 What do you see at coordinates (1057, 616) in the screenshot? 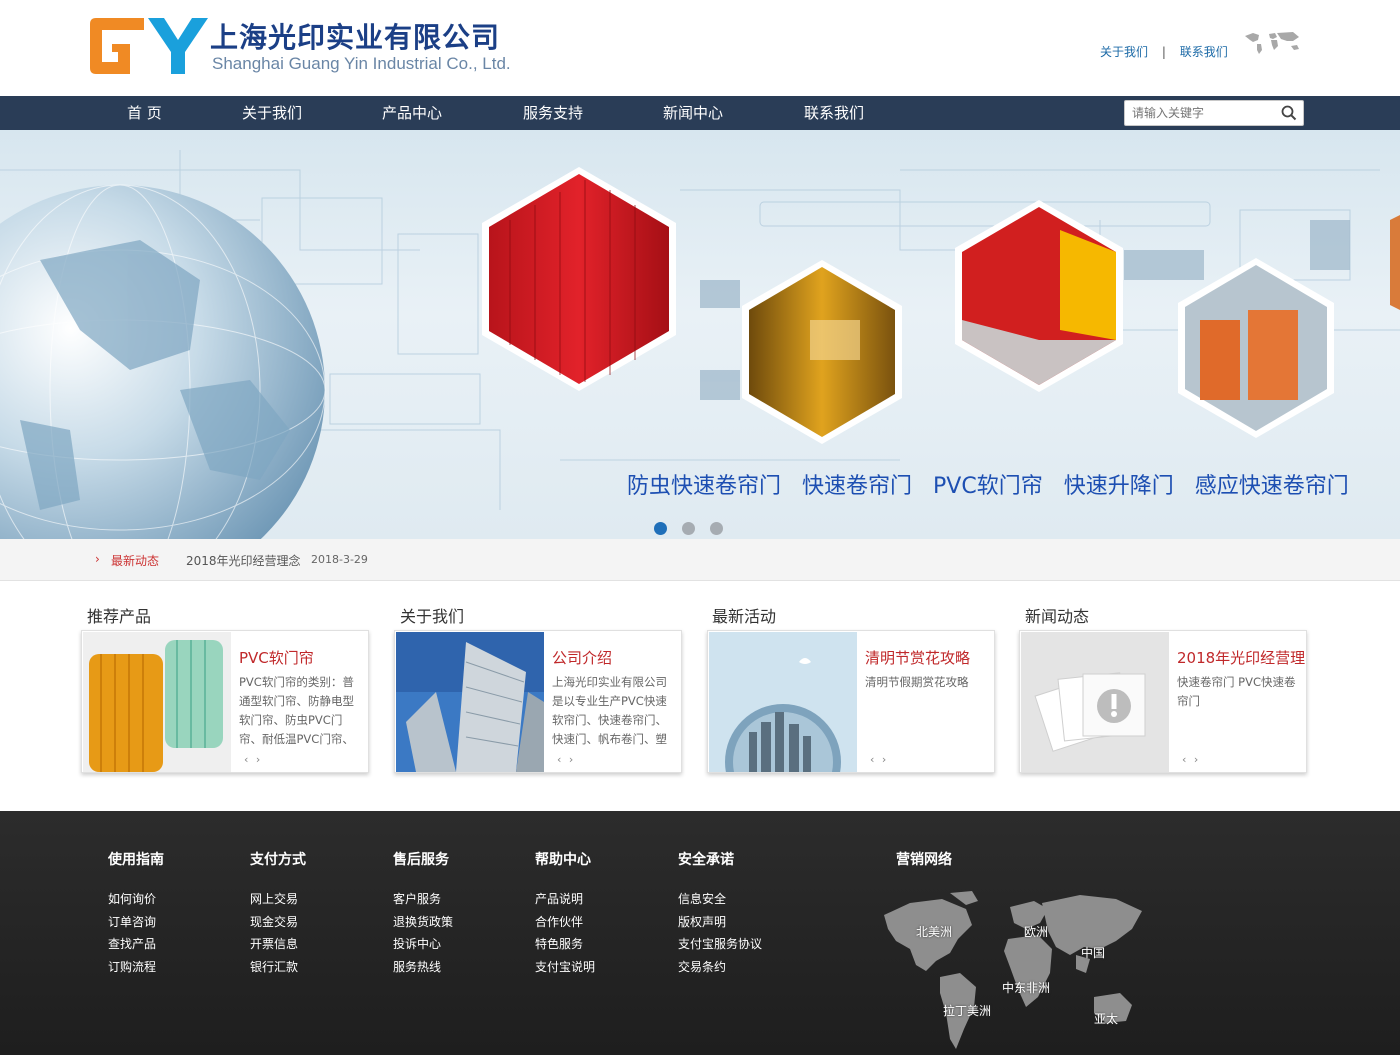
I see `section-title-news: 新闻动态` at bounding box center [1057, 616].